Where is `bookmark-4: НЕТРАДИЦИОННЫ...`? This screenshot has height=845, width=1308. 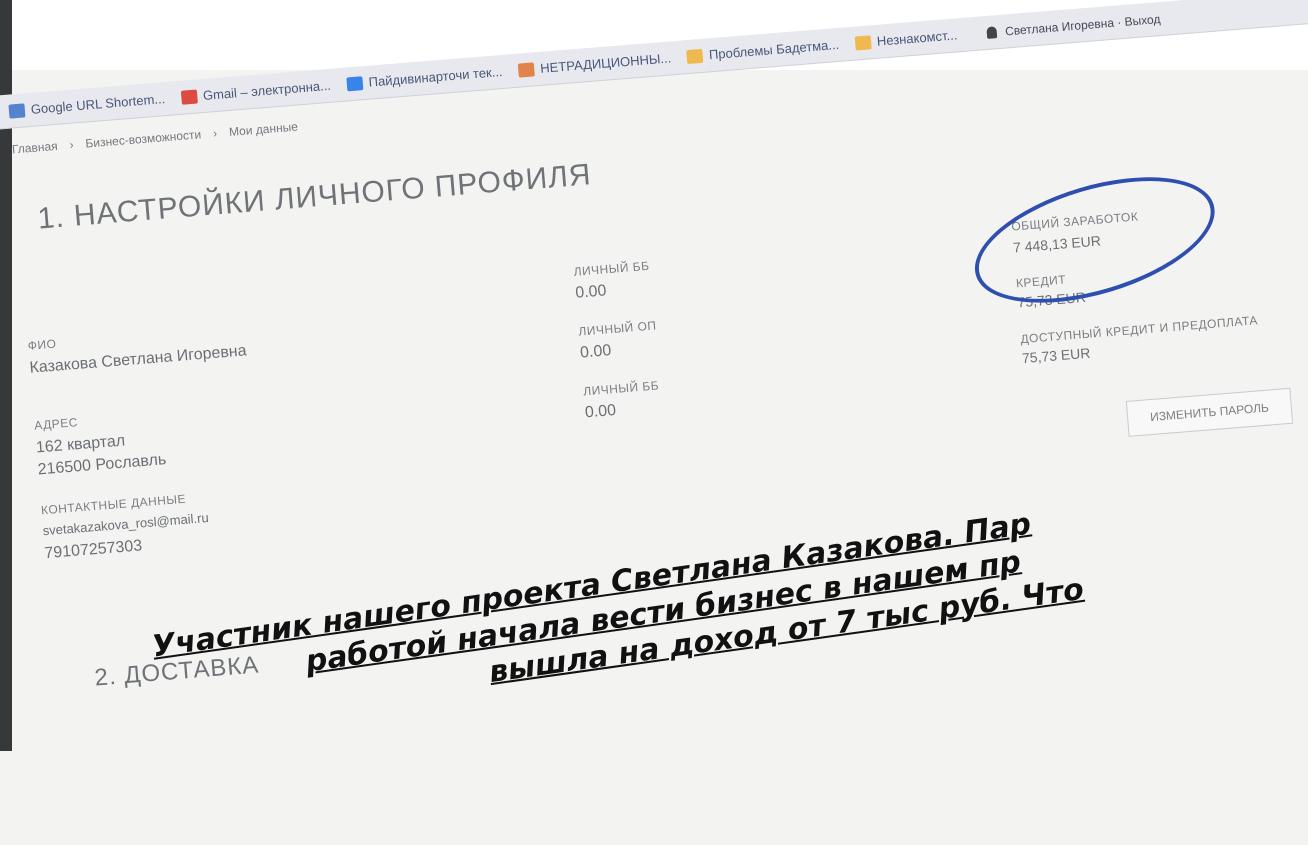 bookmark-4: НЕТРАДИЦИОННЫ... is located at coordinates (594, 64).